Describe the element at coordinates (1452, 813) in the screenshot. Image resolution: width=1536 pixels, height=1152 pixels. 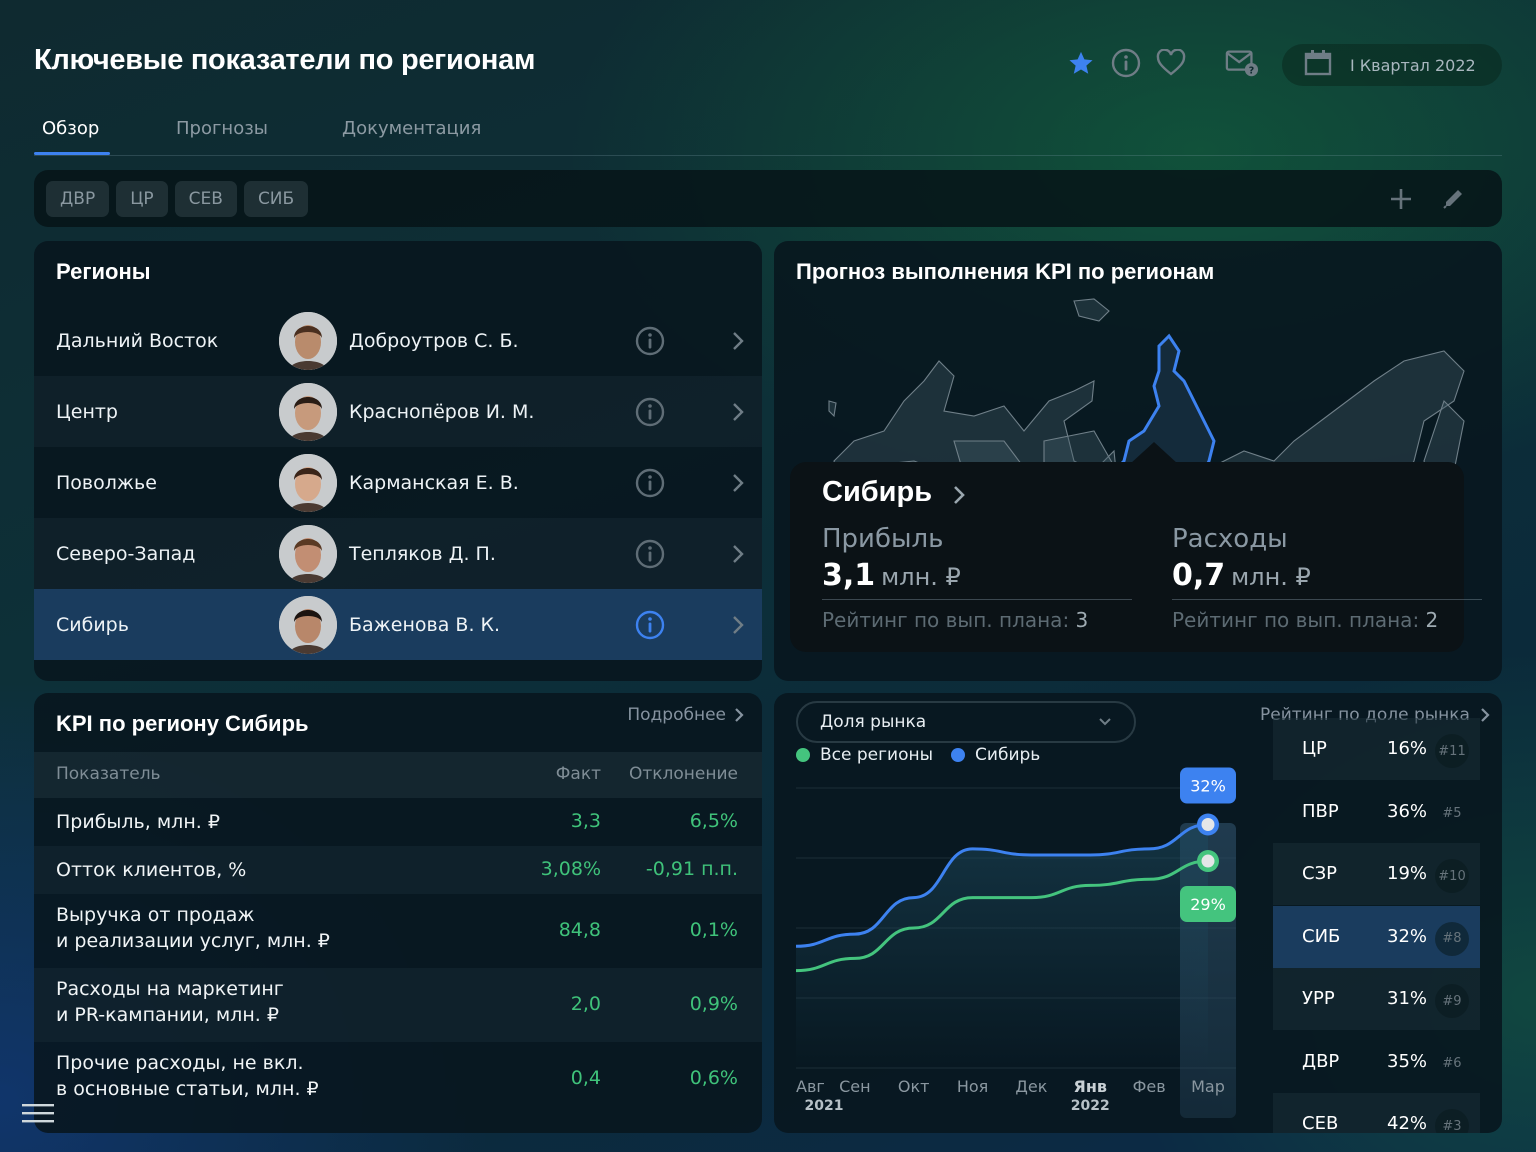
I see `rating-rank: #5` at that location.